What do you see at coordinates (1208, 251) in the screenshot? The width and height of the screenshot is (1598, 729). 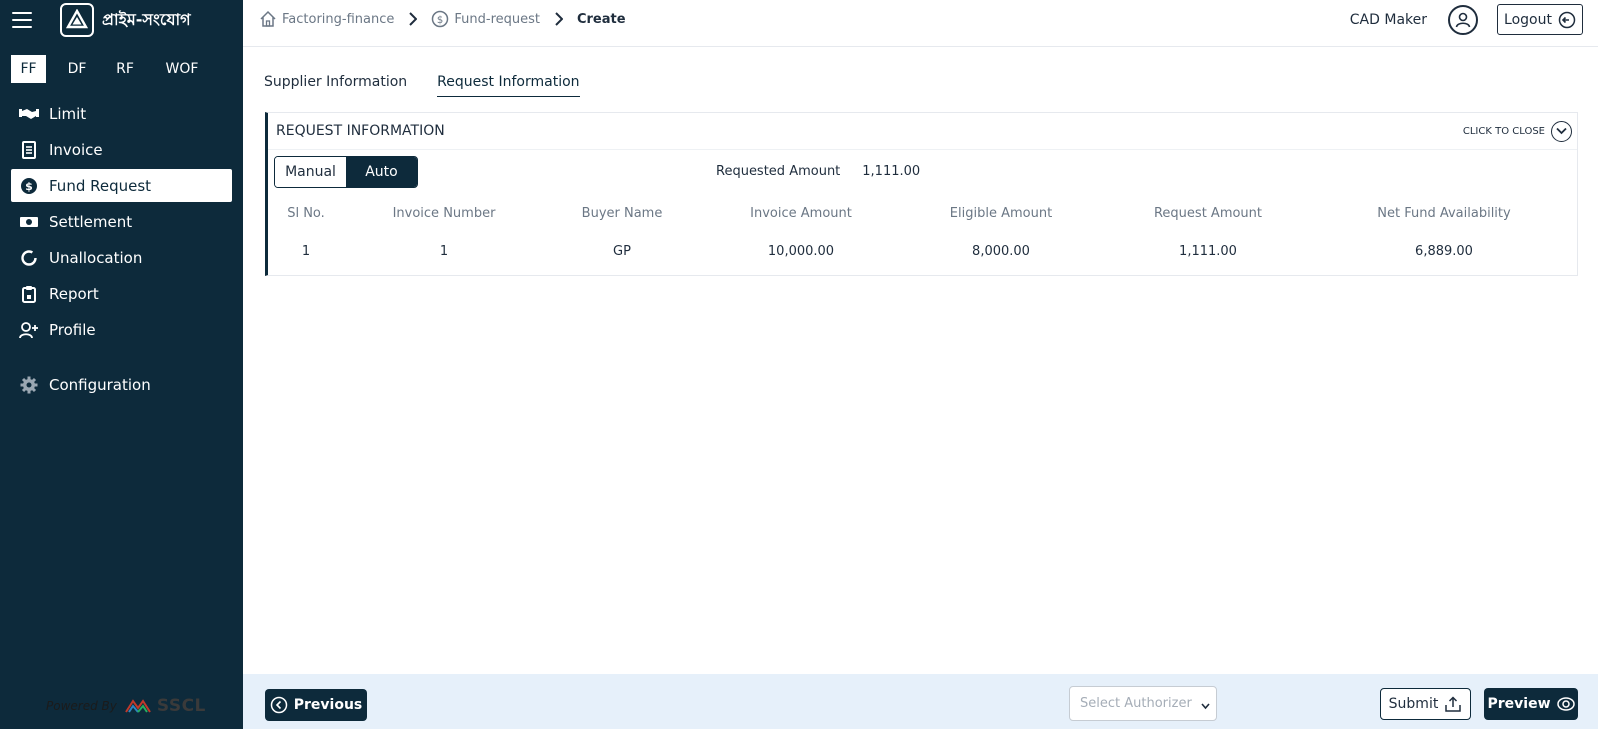 I see `table-cell: 1,111.00` at bounding box center [1208, 251].